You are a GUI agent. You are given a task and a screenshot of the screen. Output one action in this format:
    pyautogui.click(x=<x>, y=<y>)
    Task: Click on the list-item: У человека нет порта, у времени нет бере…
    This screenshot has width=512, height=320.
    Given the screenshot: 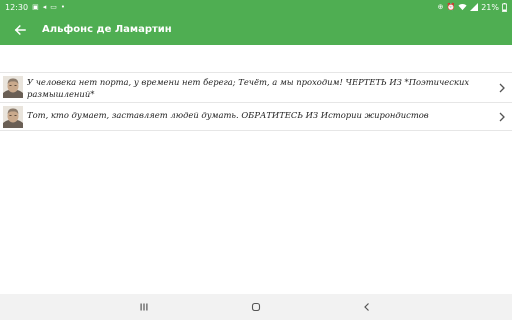 What is the action you would take?
    pyautogui.click(x=256, y=87)
    